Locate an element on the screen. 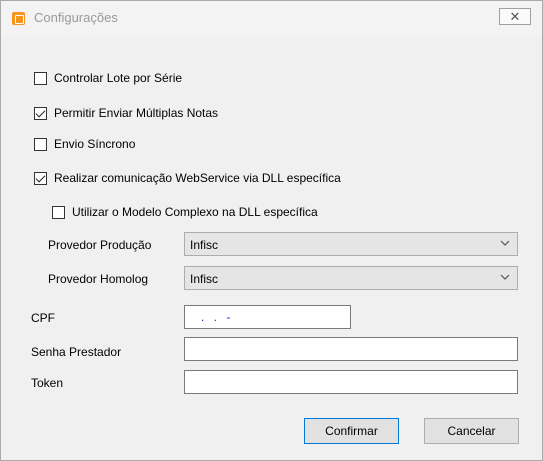 The width and height of the screenshot is (543, 461). option-permitir-enviar: Permitir Enviar Múltiplas Notas is located at coordinates (126, 113).